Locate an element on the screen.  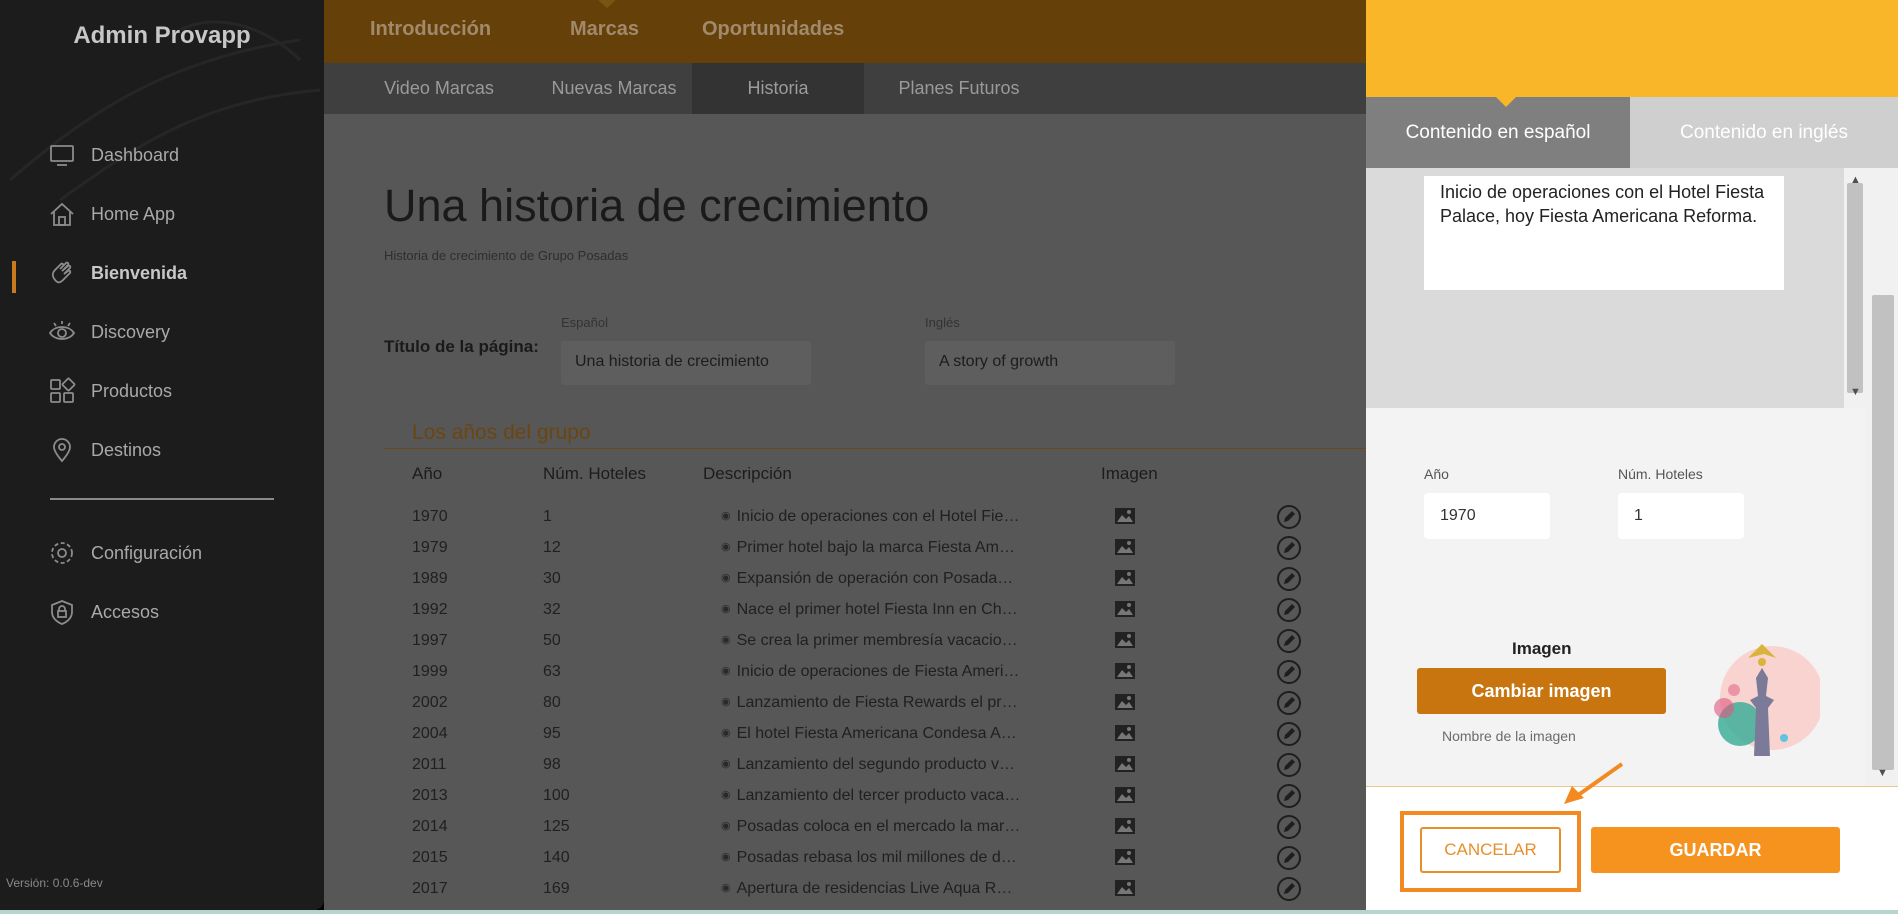
tab-english-content: Contenido en inglés is located at coordinates (1764, 132).